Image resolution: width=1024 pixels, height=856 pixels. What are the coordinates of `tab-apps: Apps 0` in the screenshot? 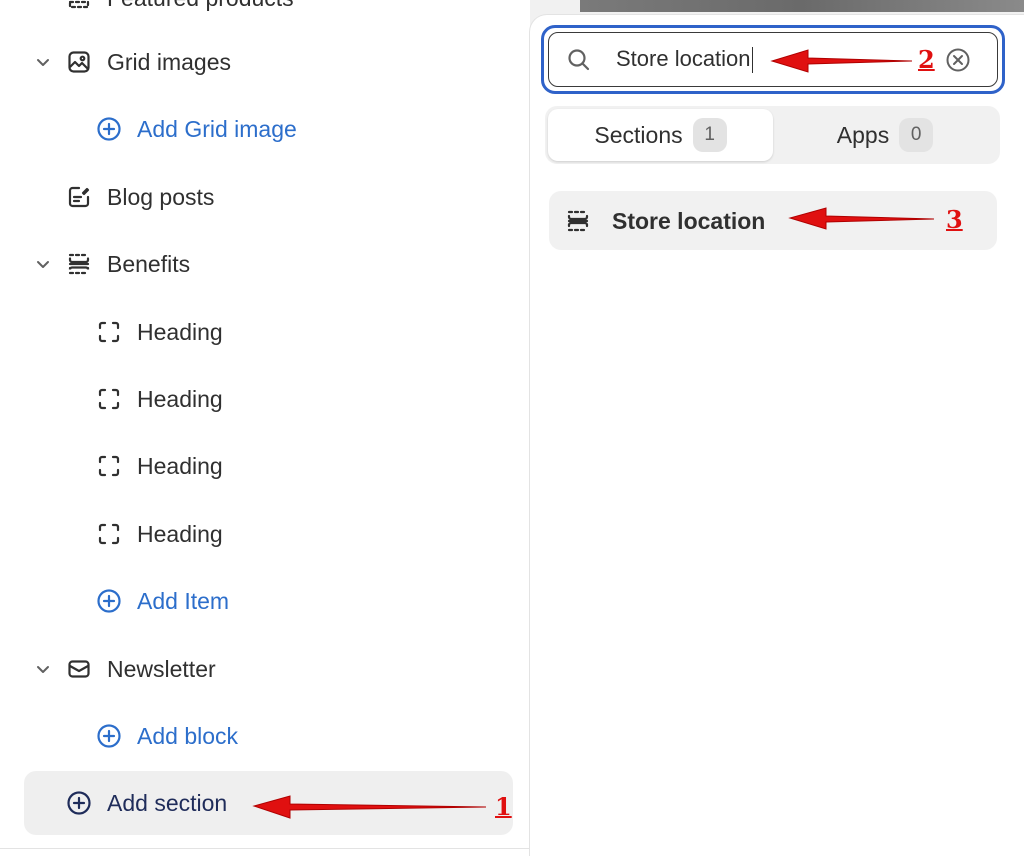 It's located at (885, 135).